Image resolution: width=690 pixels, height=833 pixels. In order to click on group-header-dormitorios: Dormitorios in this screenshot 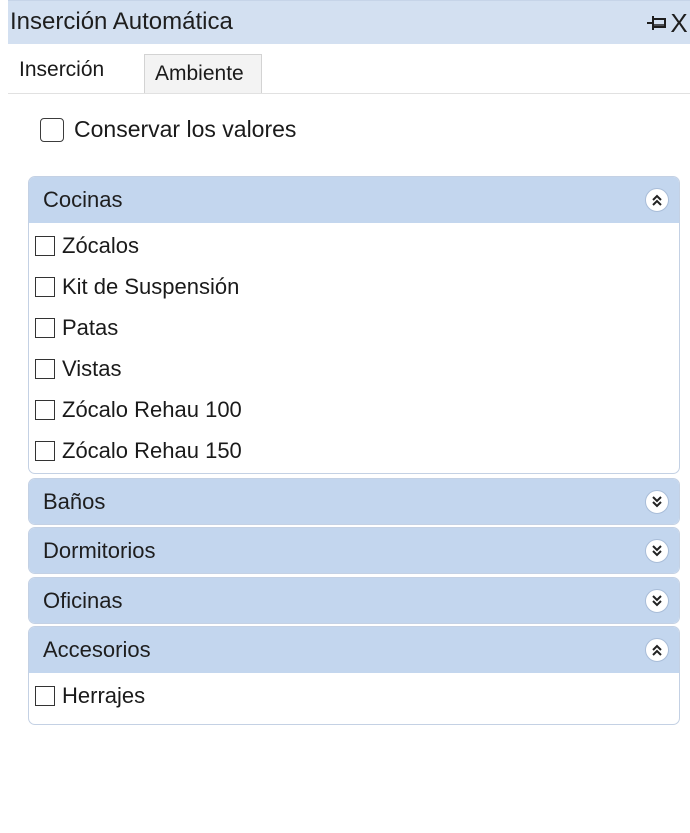, I will do `click(354, 550)`.